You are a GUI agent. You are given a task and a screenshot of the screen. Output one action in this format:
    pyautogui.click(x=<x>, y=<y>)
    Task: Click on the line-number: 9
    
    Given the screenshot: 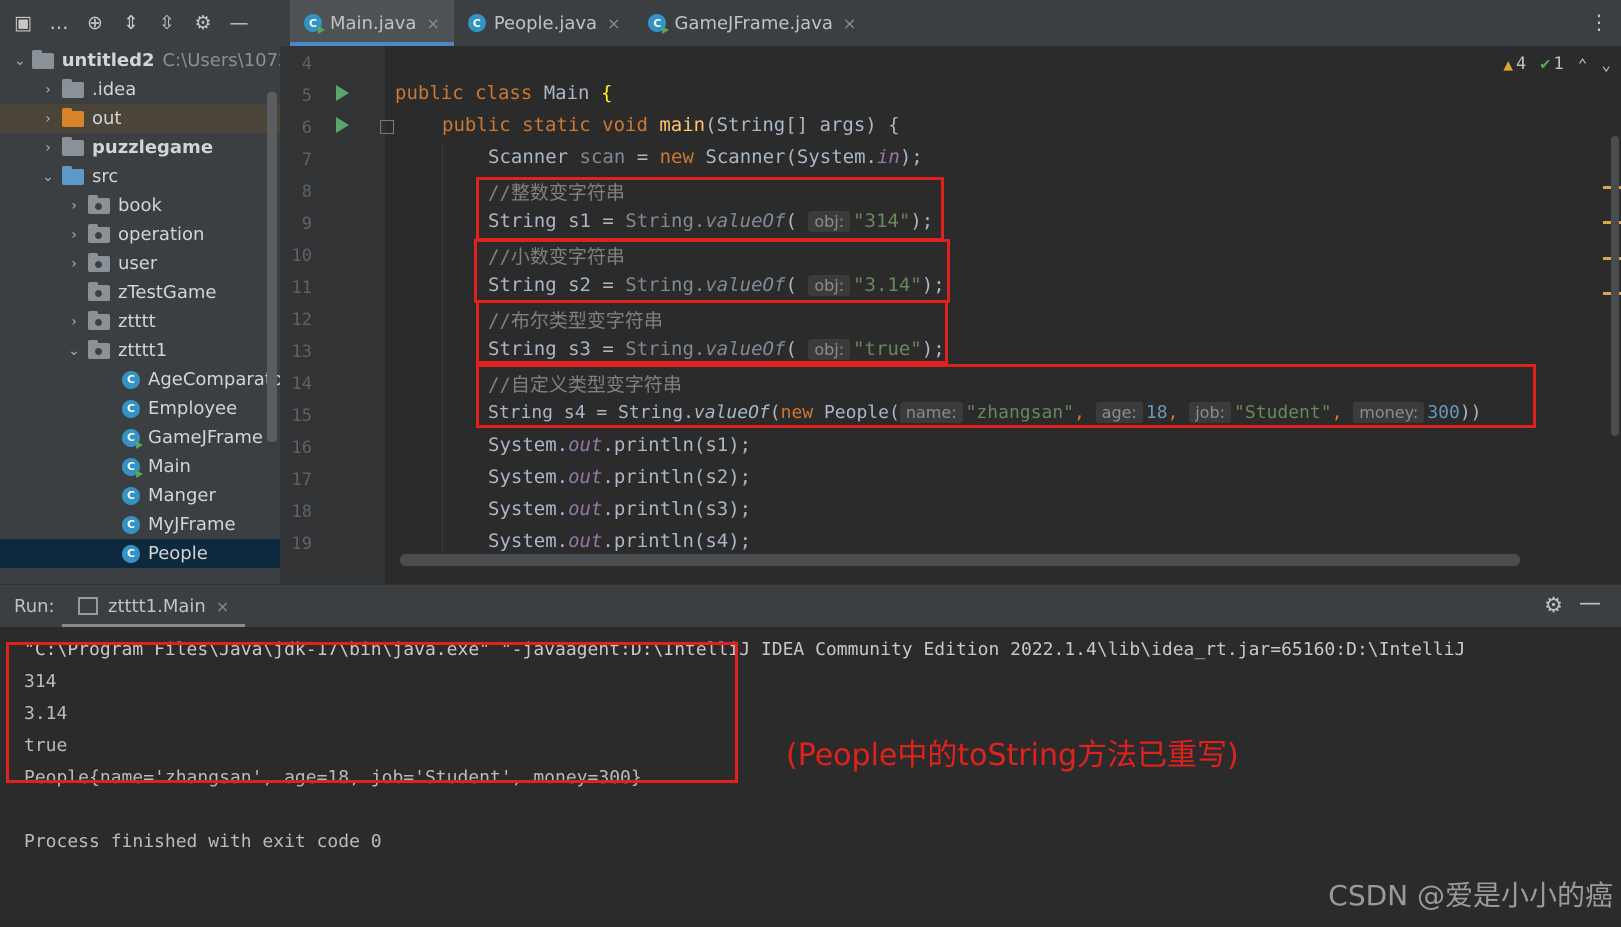 What is the action you would take?
    pyautogui.click(x=306, y=224)
    